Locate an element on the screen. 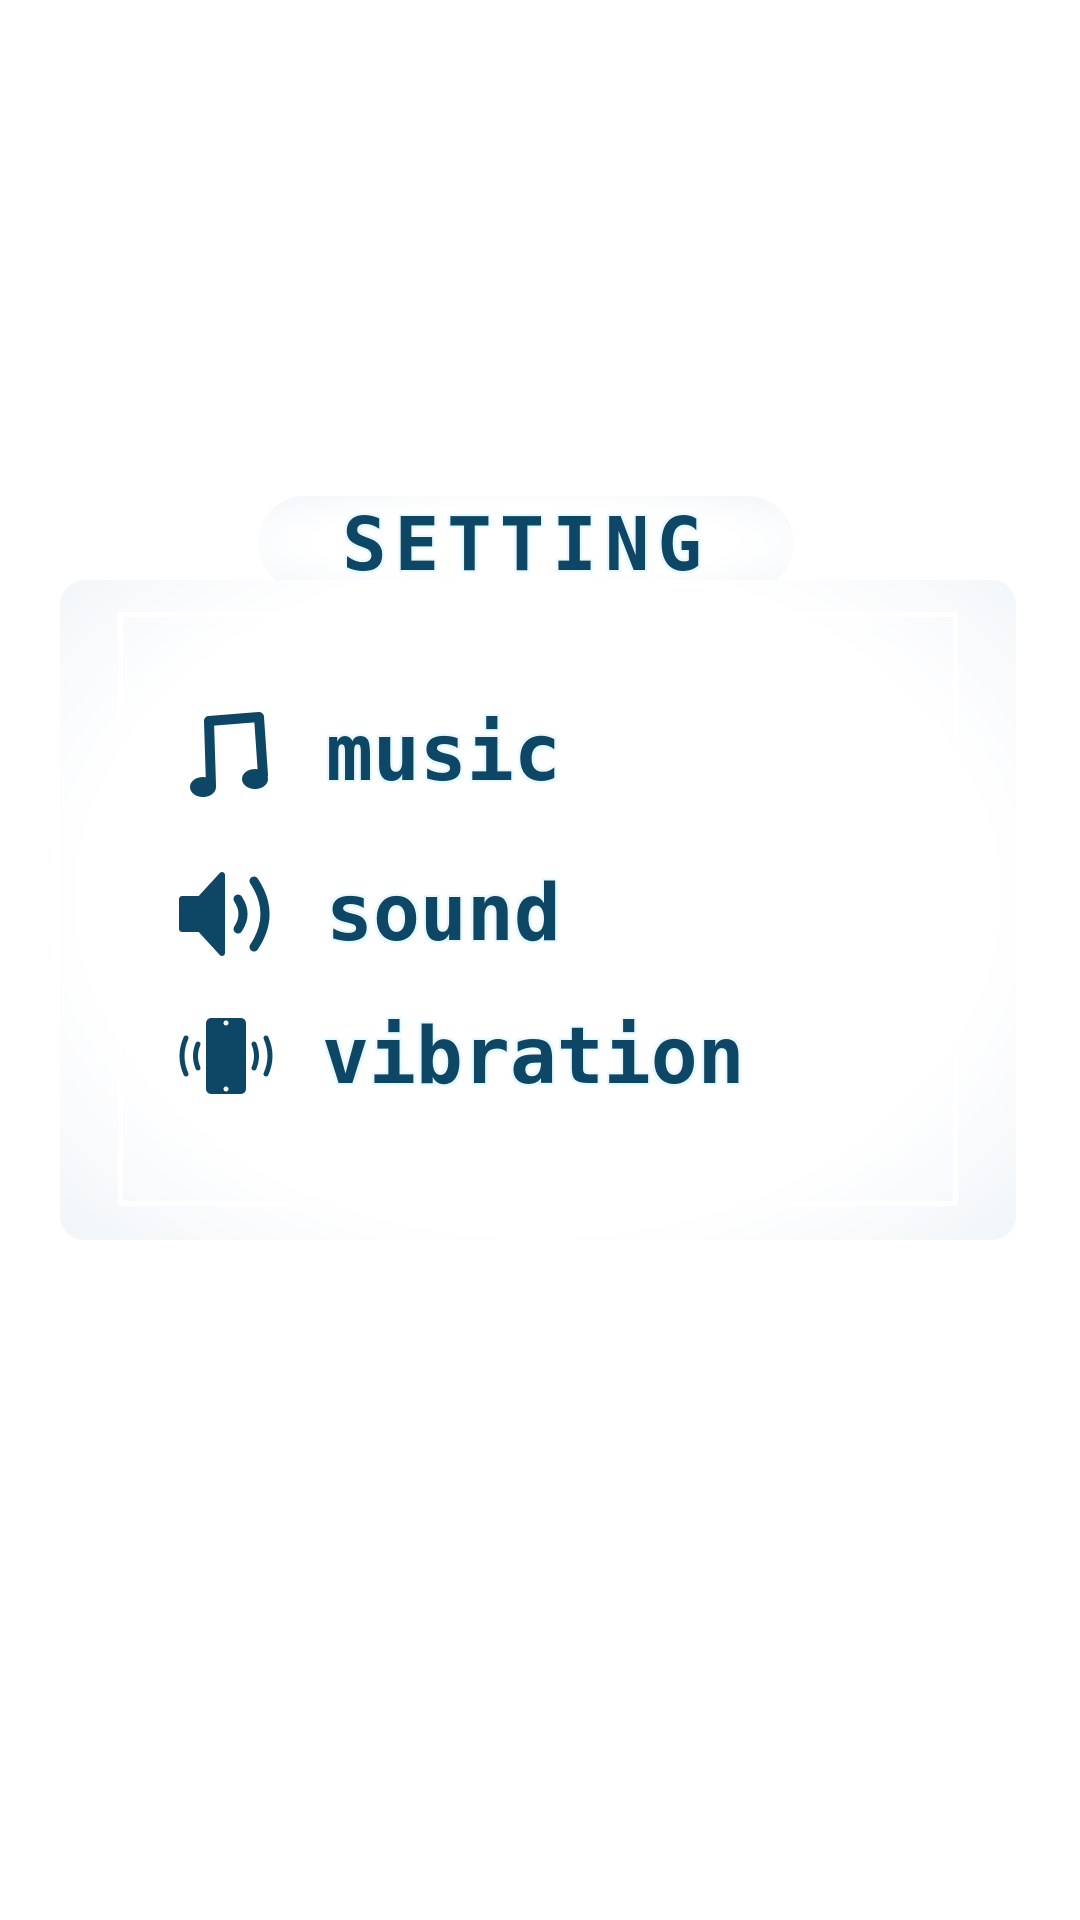 The width and height of the screenshot is (1080, 1920). setting-row-sound: sound is located at coordinates (365, 914).